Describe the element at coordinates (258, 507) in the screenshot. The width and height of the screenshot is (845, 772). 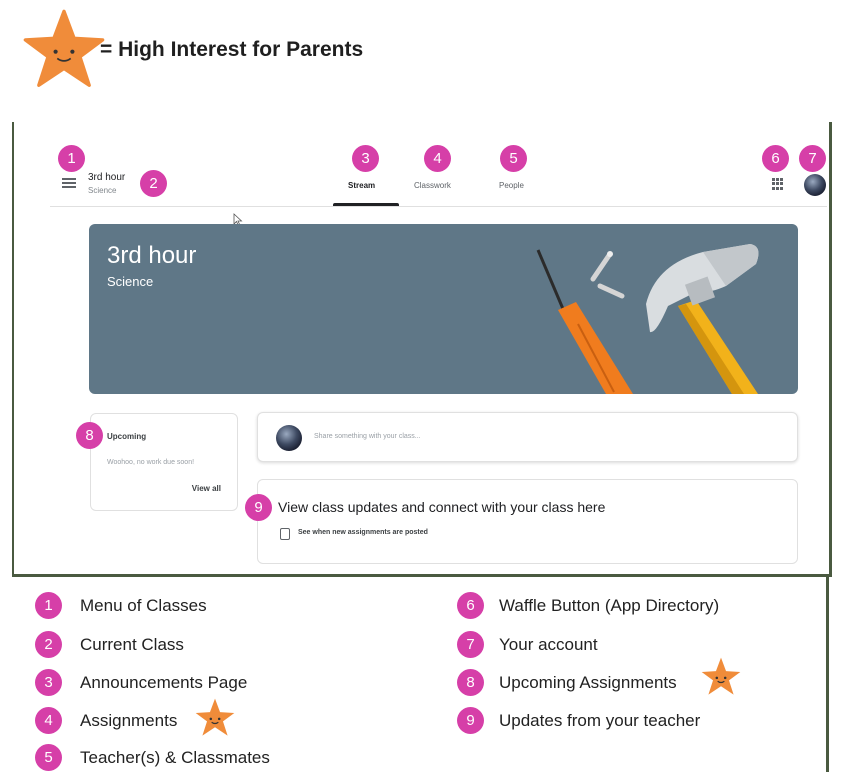
I see `callout-badge-9: 9` at that location.